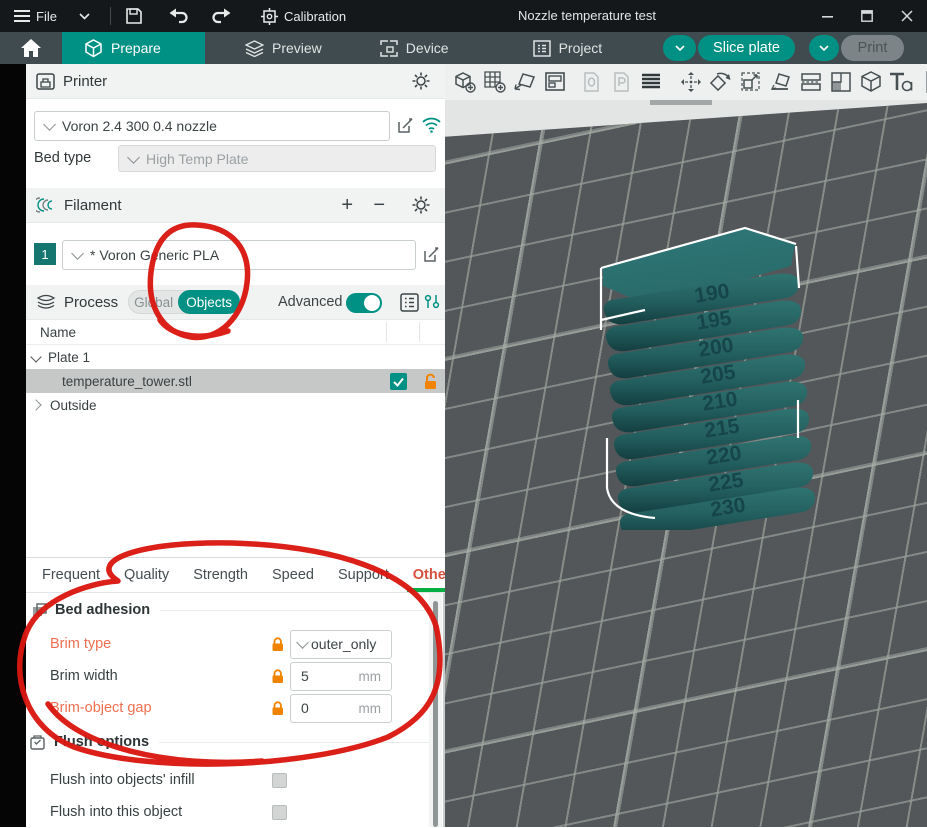  I want to click on printer-section-header: Printer, so click(235, 81).